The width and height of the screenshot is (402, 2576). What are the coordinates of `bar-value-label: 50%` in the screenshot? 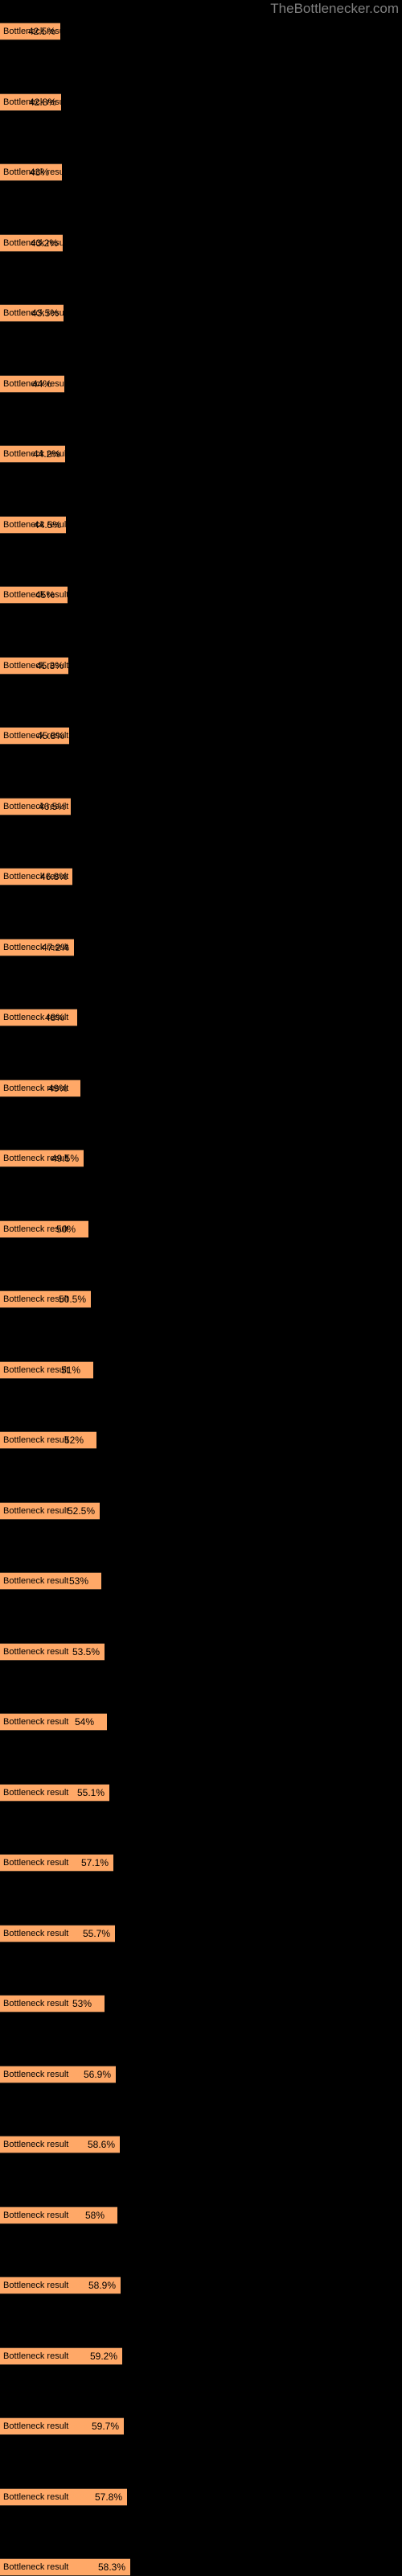 It's located at (66, 1229).